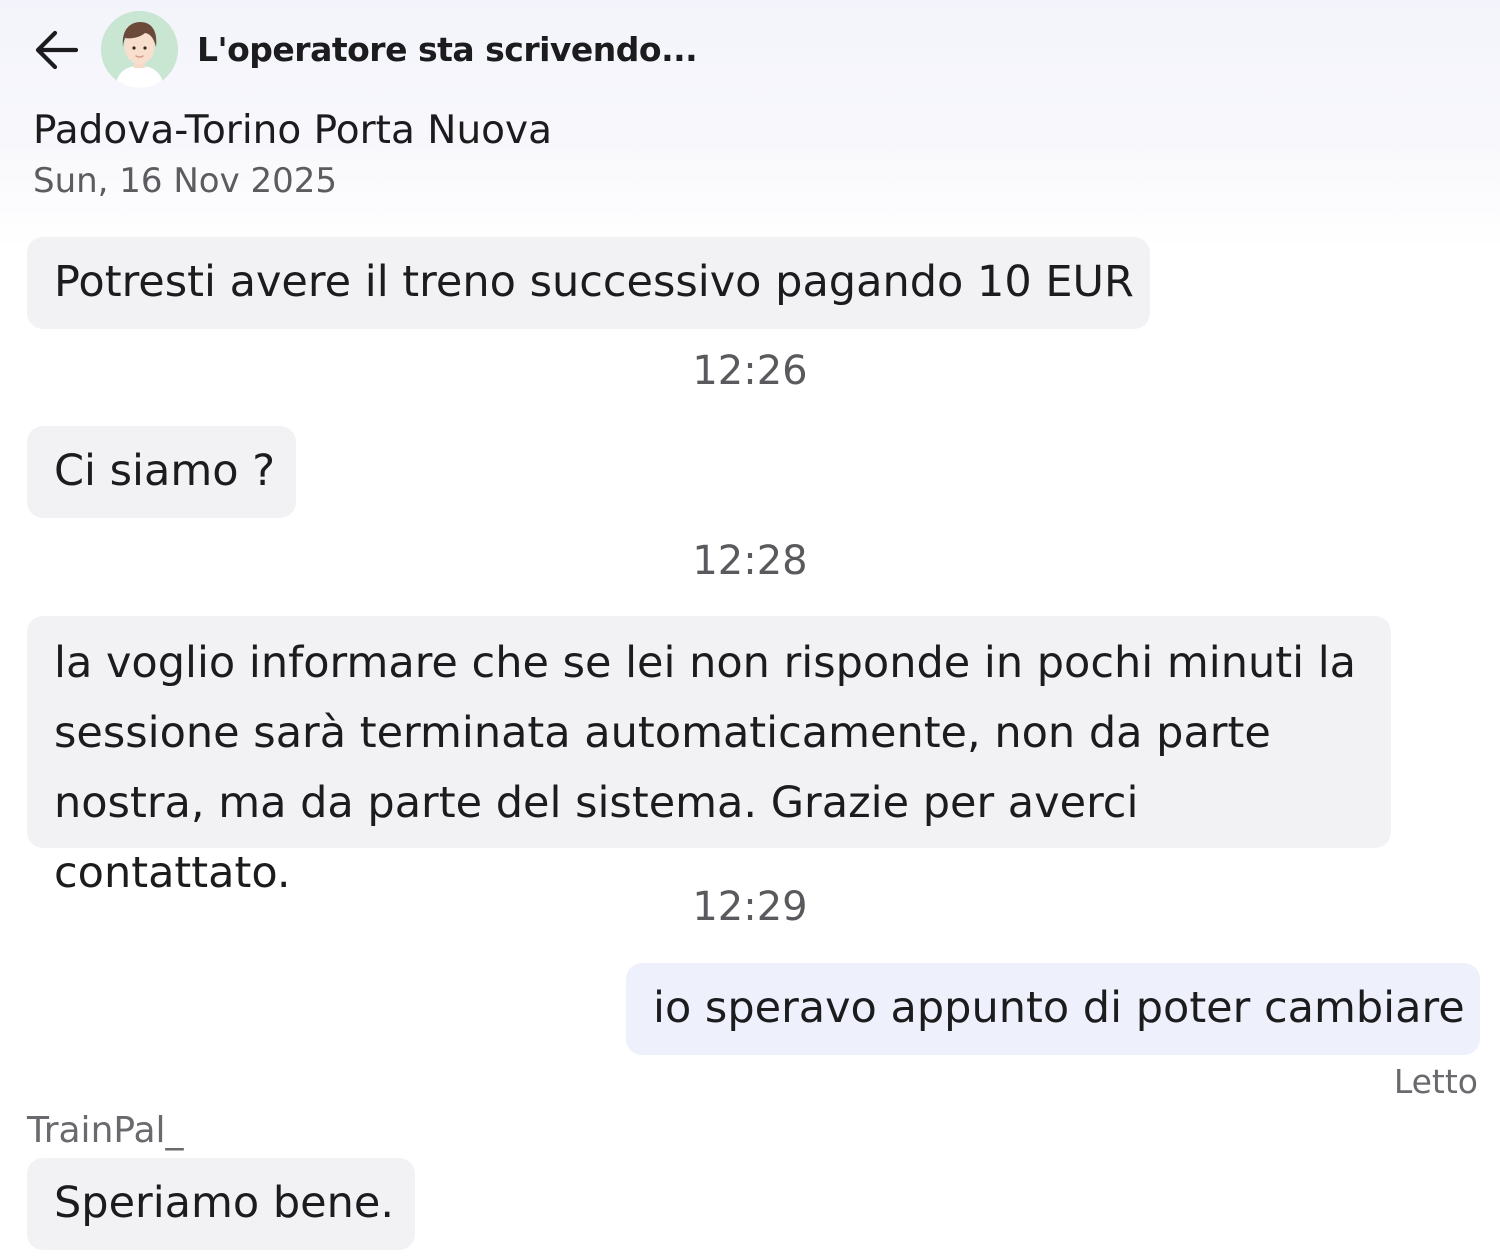  What do you see at coordinates (105, 1130) in the screenshot?
I see `sender-name: TrainPal_` at bounding box center [105, 1130].